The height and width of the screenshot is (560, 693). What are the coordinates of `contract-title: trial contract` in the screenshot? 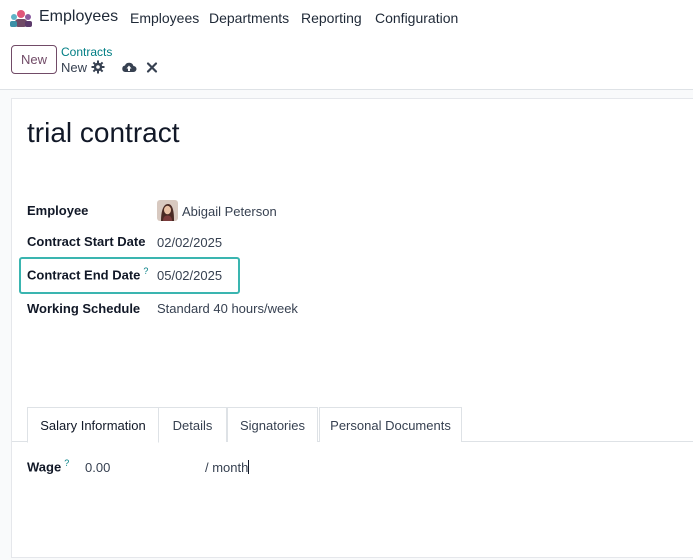 It's located at (103, 133).